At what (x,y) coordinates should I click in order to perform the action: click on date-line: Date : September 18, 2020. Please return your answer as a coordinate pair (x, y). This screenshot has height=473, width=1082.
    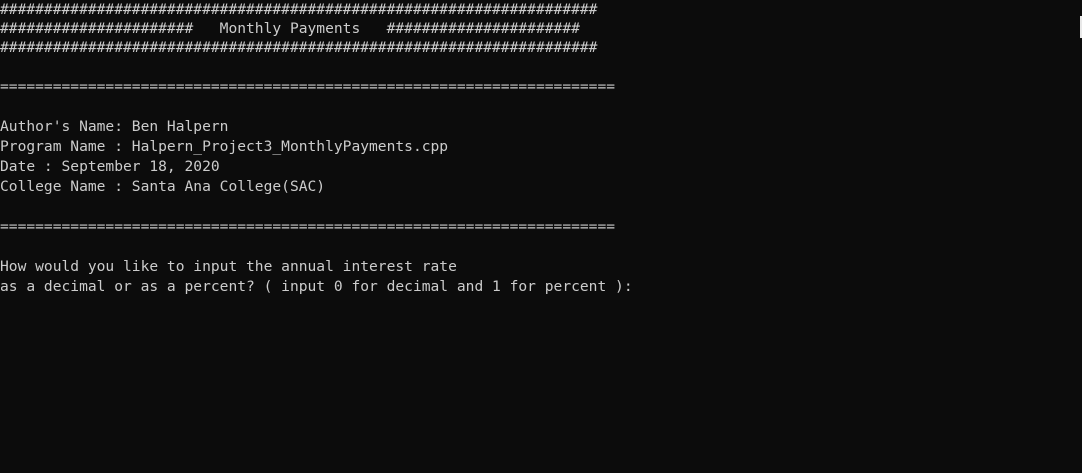
    Looking at the image, I should click on (110, 166).